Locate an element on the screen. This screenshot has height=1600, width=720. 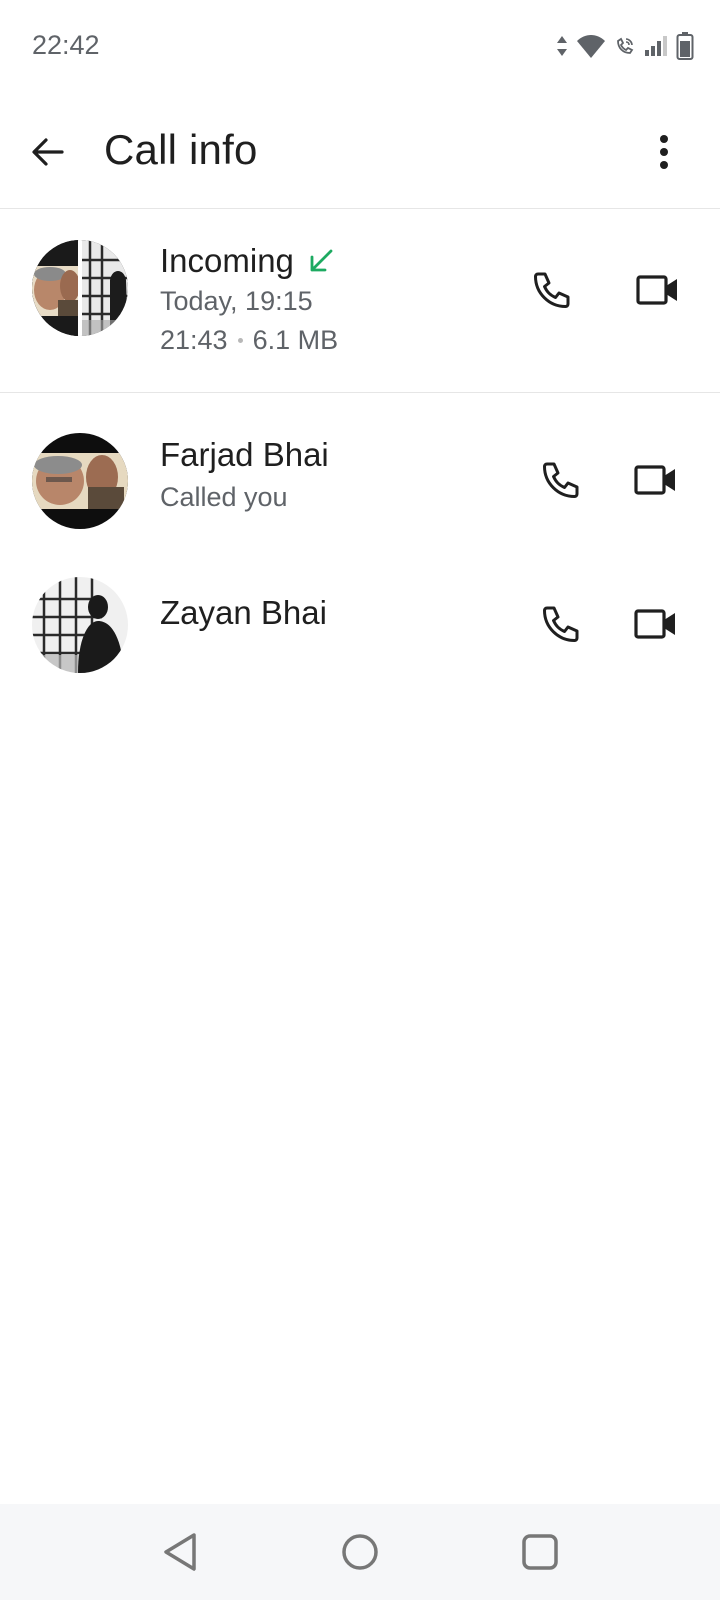
more-vertical-icon is located at coordinates (664, 152).